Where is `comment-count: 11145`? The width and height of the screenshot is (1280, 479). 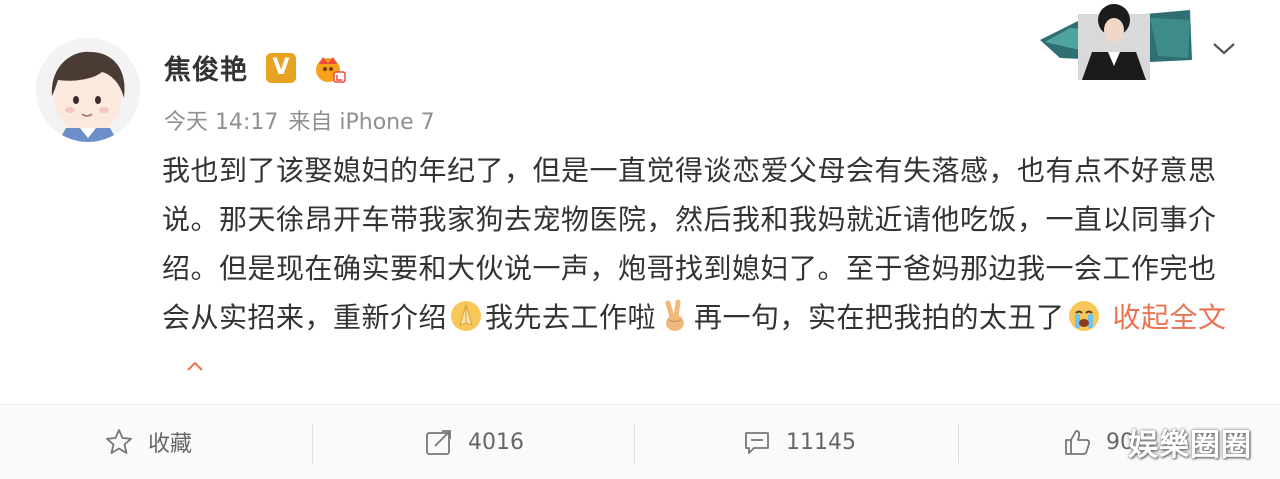
comment-count: 11145 is located at coordinates (821, 442).